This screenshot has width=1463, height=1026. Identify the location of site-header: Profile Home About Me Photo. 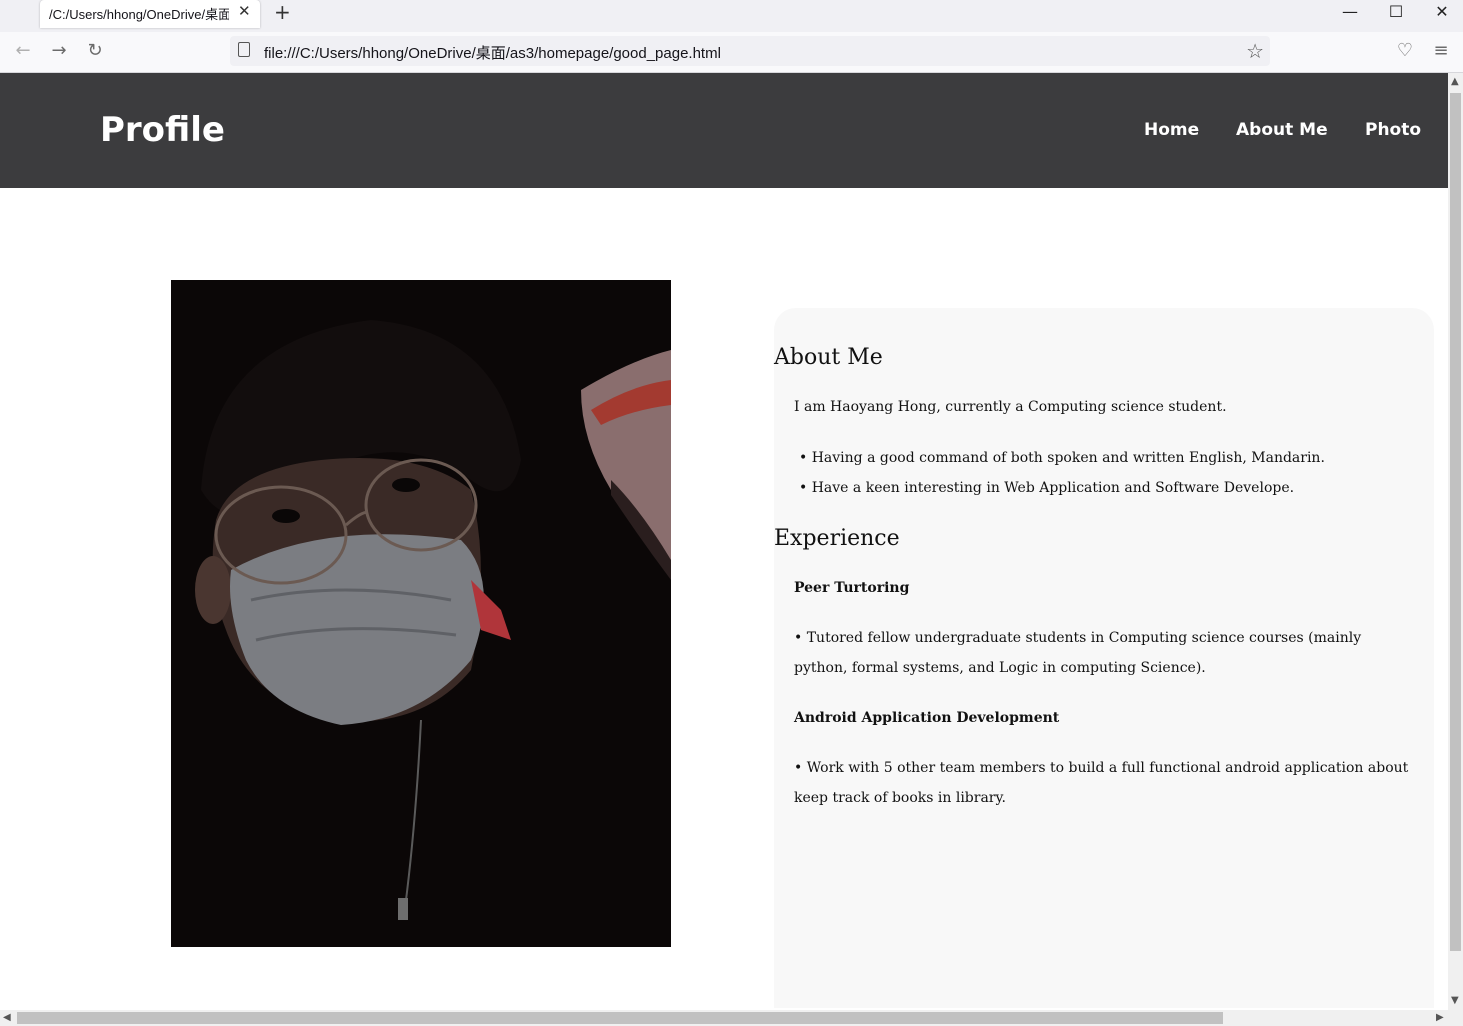
(724, 130).